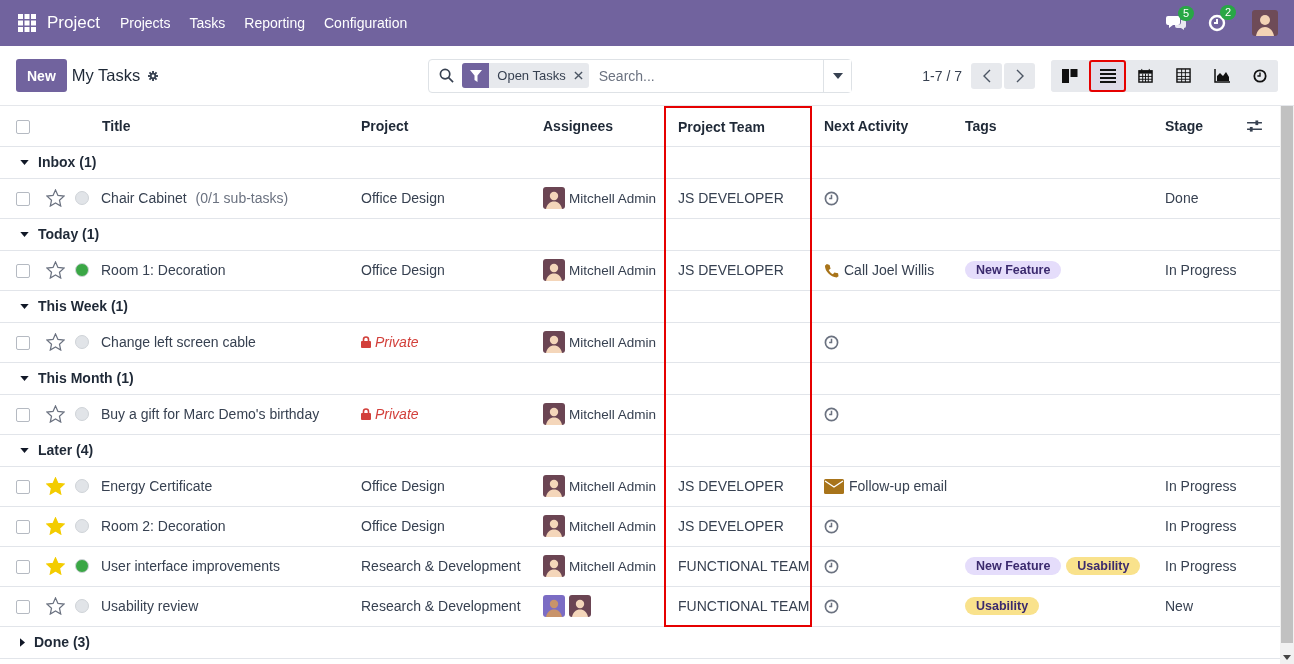 Image resolution: width=1294 pixels, height=664 pixels. I want to click on private-label: Private, so click(397, 342).